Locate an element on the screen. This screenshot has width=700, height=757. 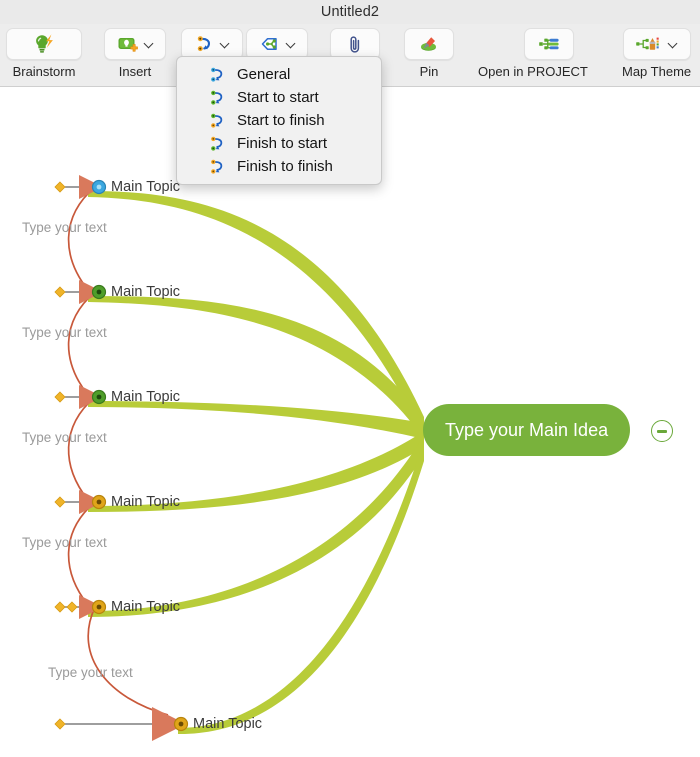
toolbar-item-brainstorm: Brainstorm is located at coordinates (44, 53).